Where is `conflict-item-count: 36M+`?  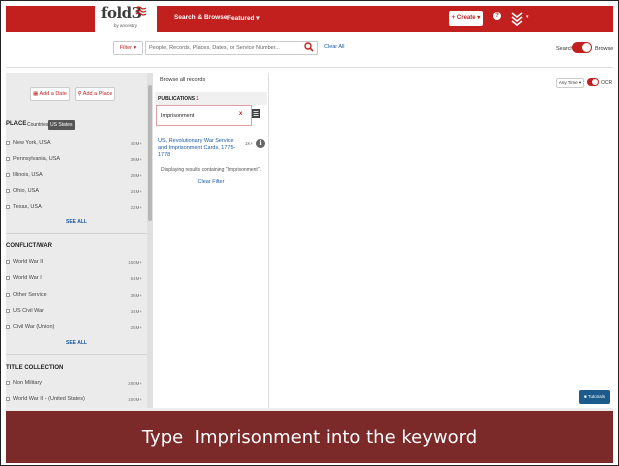 conflict-item-count: 36M+ is located at coordinates (136, 295).